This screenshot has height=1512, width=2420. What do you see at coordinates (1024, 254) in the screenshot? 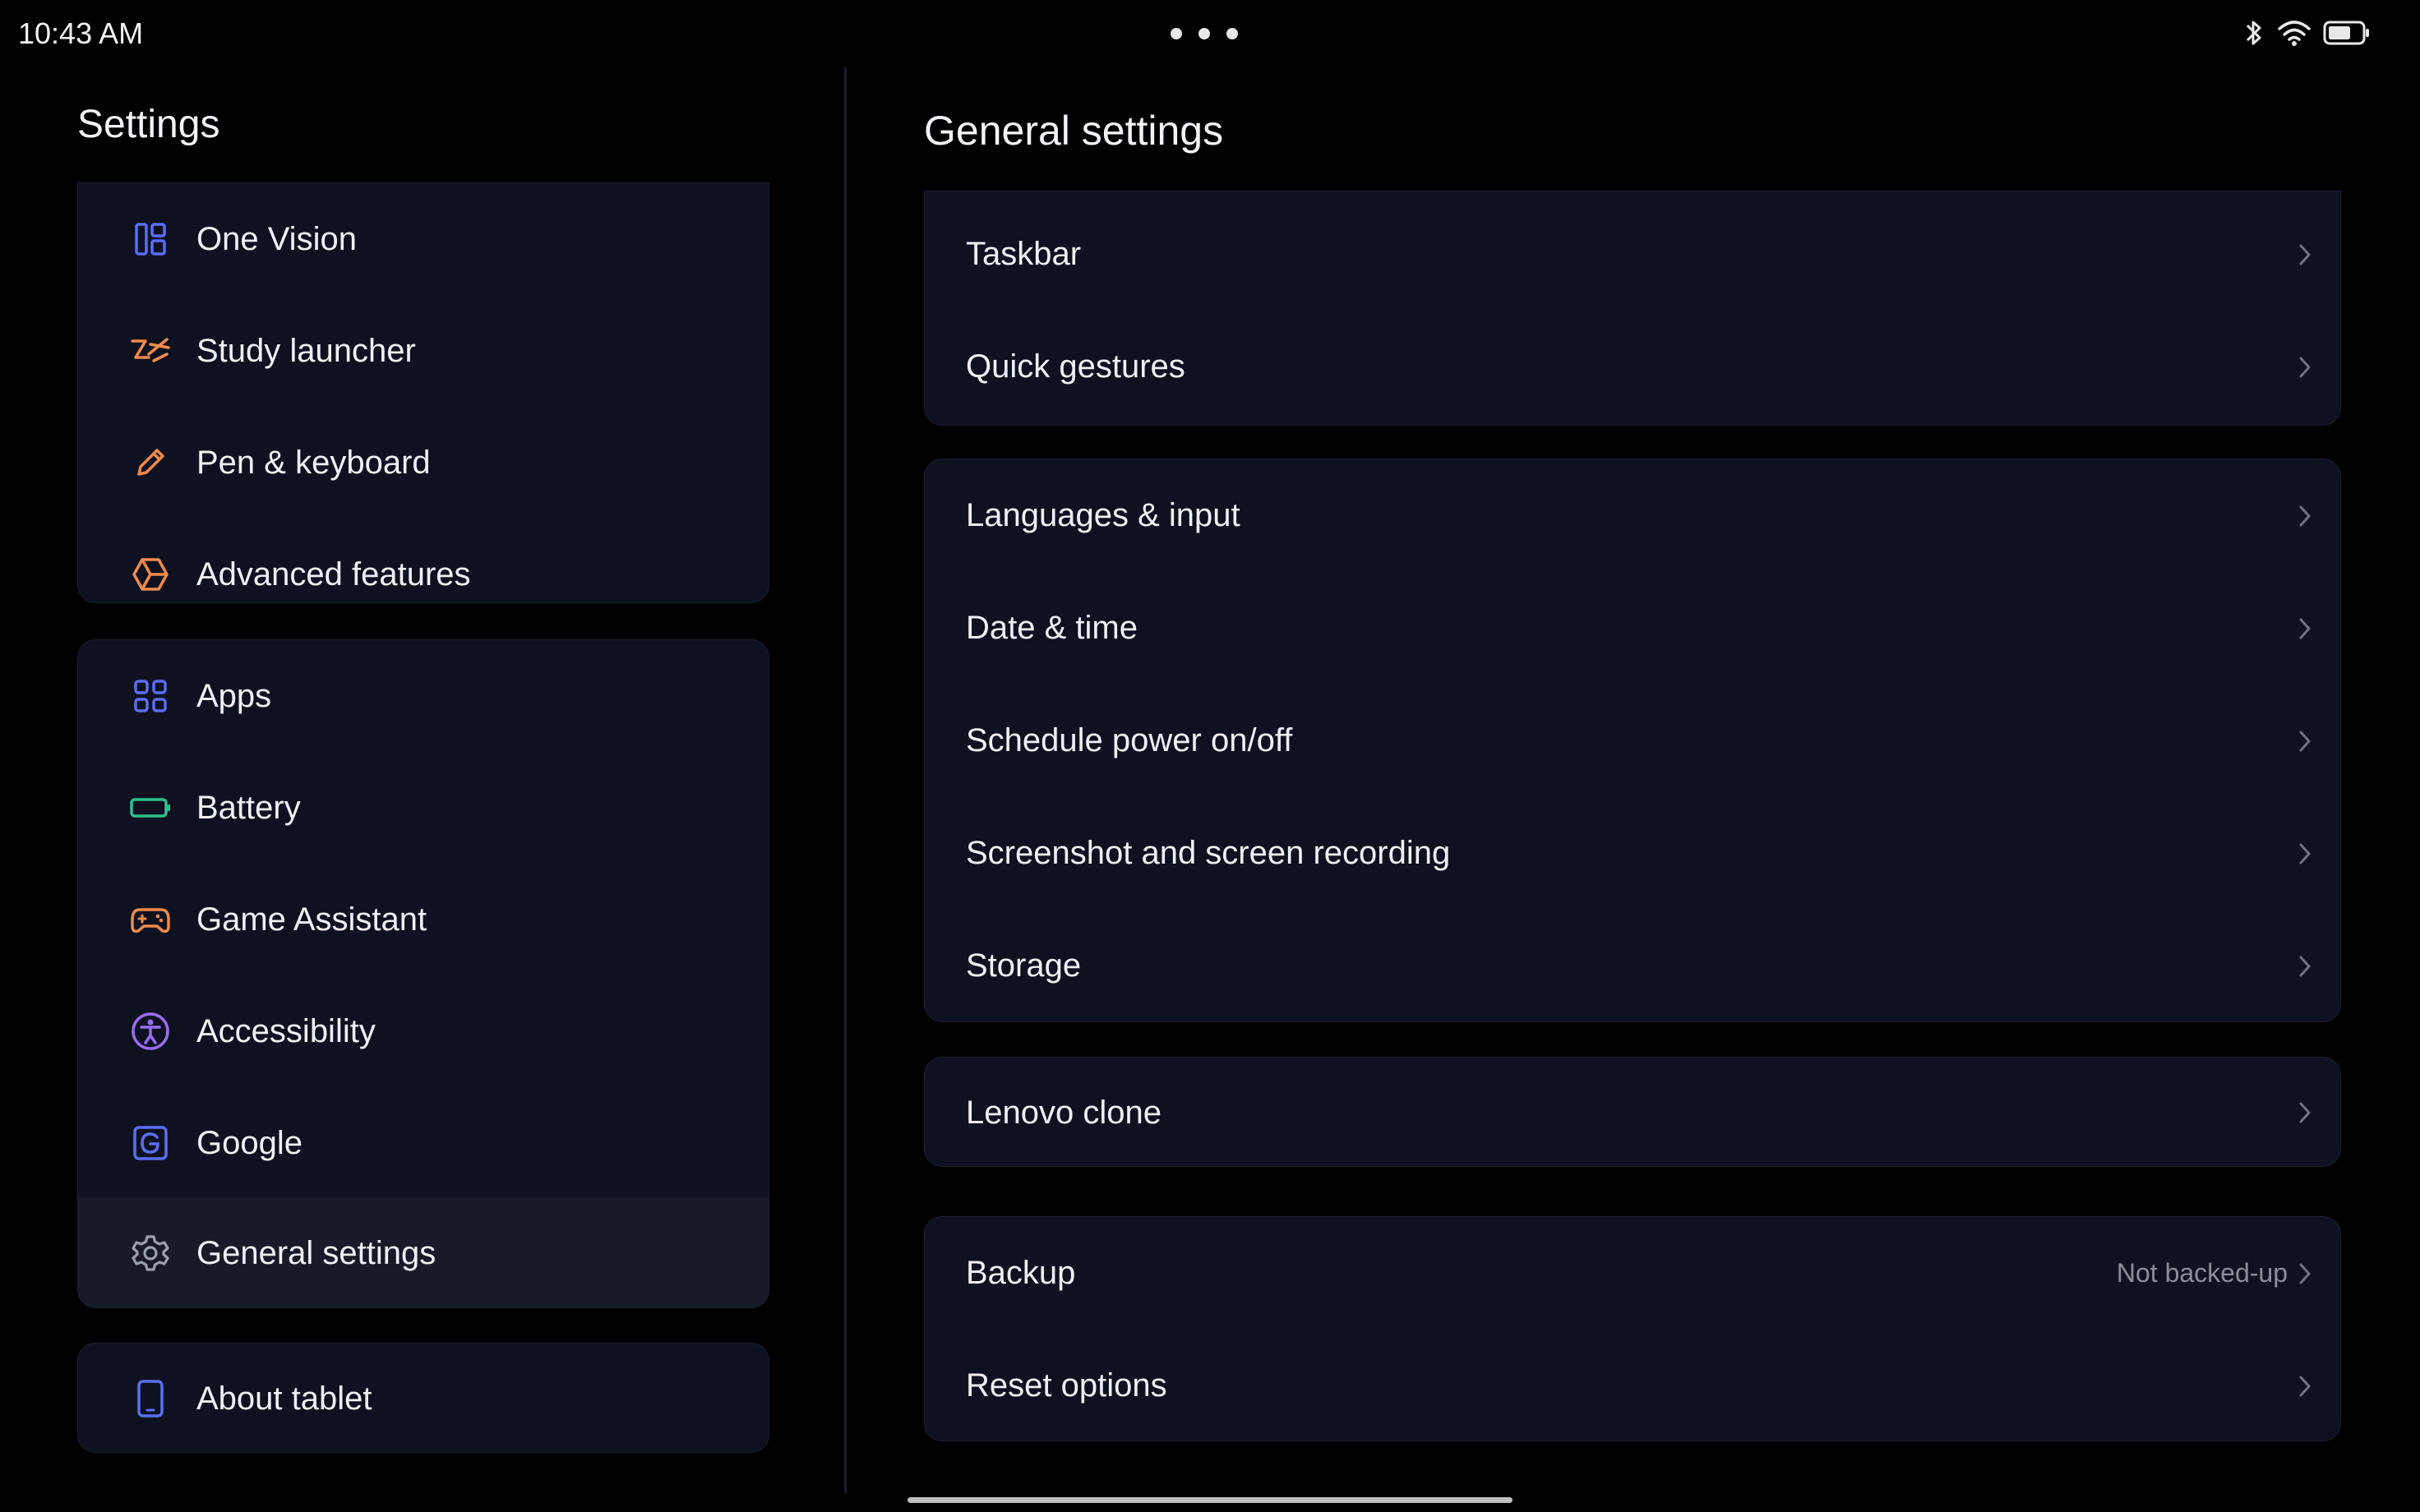
I see `settings-item-label: Taskbar` at bounding box center [1024, 254].